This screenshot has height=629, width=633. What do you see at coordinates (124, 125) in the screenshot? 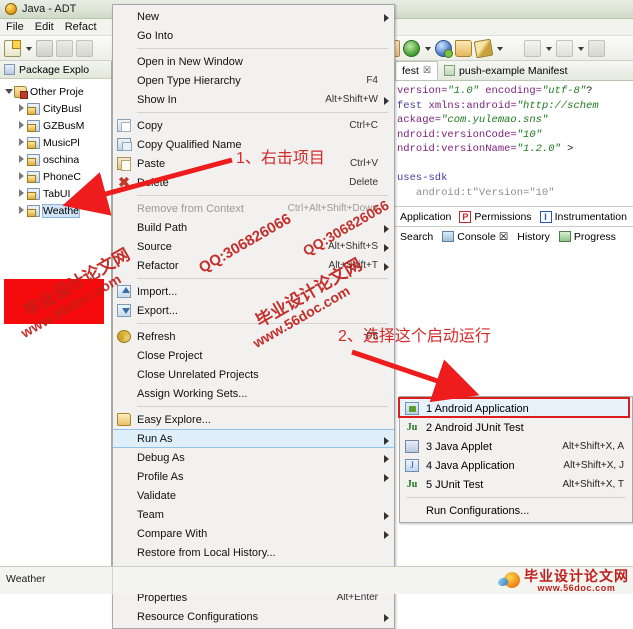
I see `copy-icon` at bounding box center [124, 125].